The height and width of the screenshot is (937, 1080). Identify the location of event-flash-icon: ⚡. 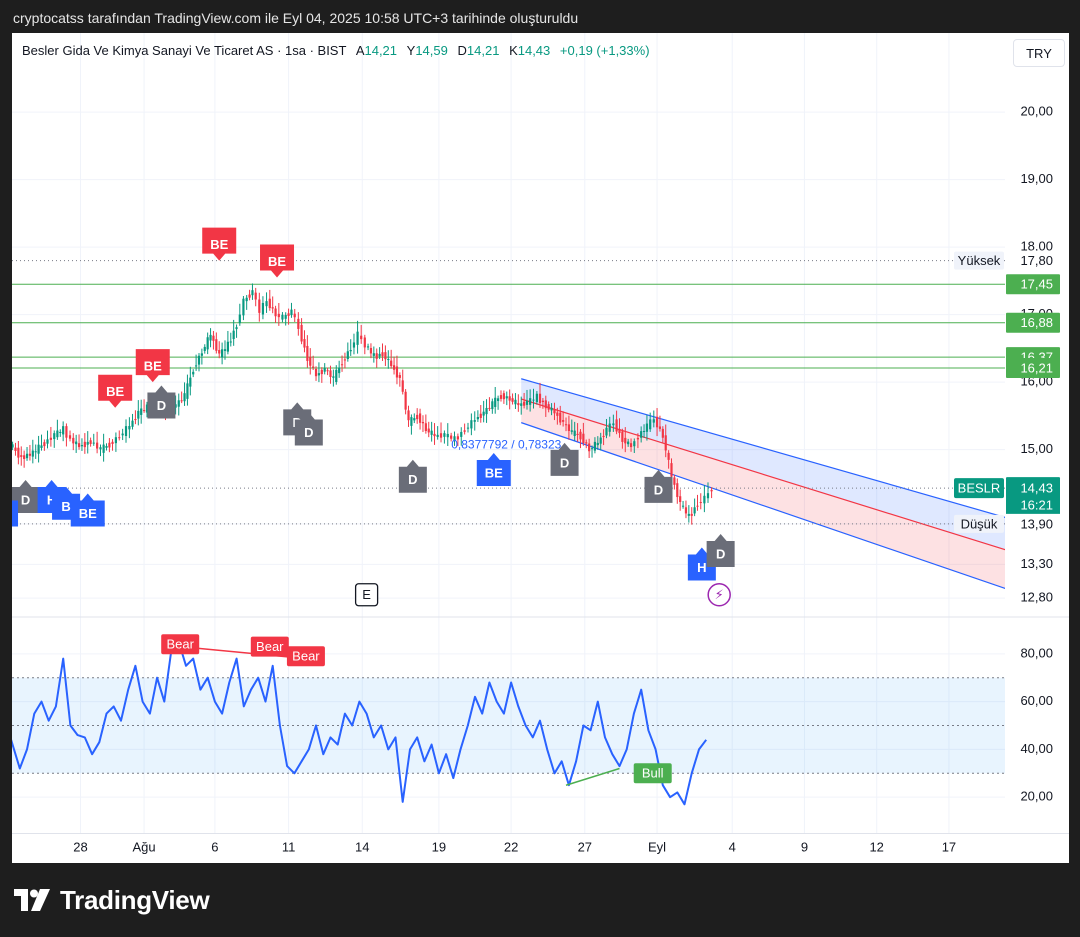
(719, 595).